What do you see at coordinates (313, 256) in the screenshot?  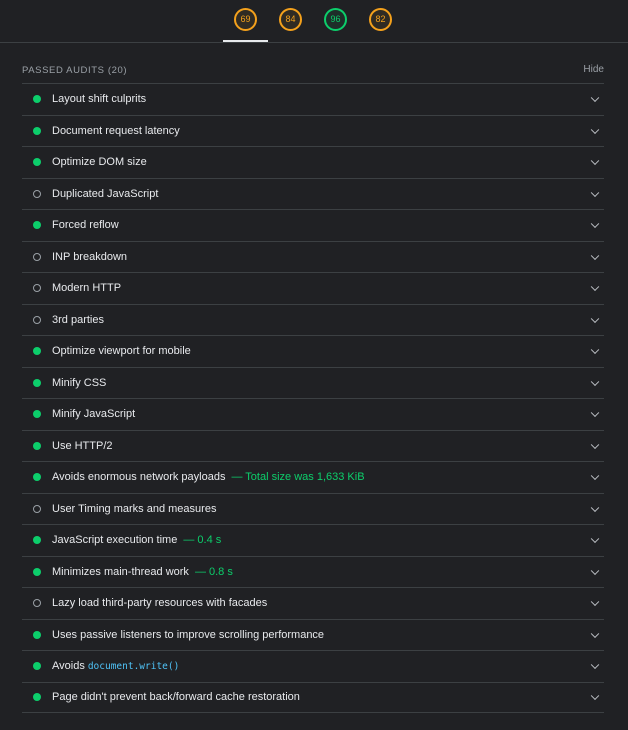 I see `audit-row: INP breakdown` at bounding box center [313, 256].